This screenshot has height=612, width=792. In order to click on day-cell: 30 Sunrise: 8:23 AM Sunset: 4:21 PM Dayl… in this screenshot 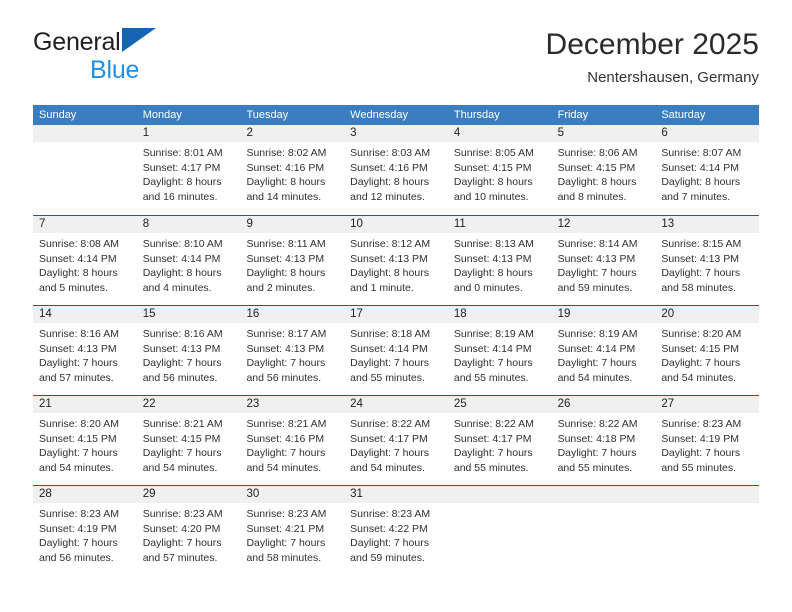, I will do `click(292, 530)`.